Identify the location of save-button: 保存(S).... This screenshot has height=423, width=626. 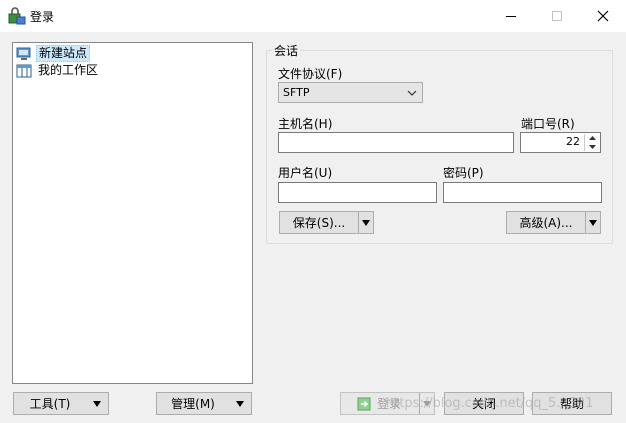
(326, 222).